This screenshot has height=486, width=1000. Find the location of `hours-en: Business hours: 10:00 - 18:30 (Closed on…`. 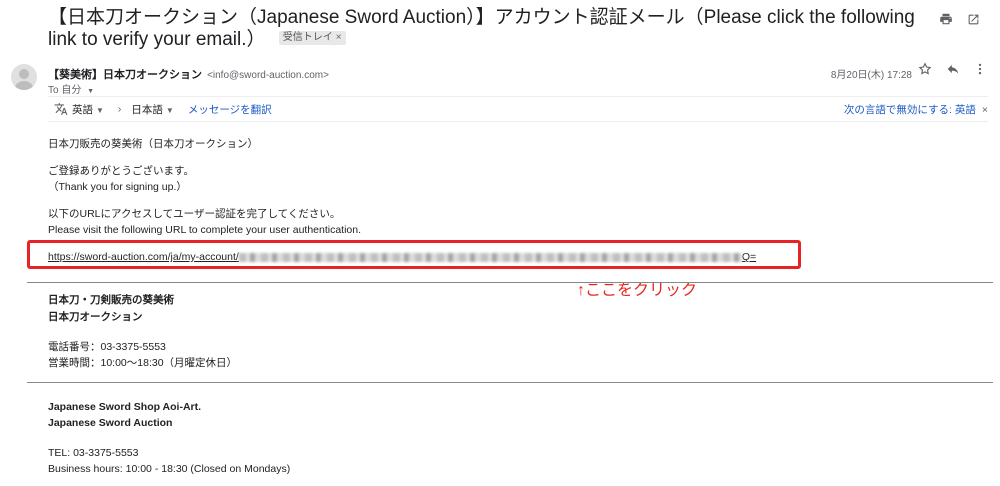

hours-en: Business hours: 10:00 - 18:30 (Closed on… is located at coordinates (169, 469).